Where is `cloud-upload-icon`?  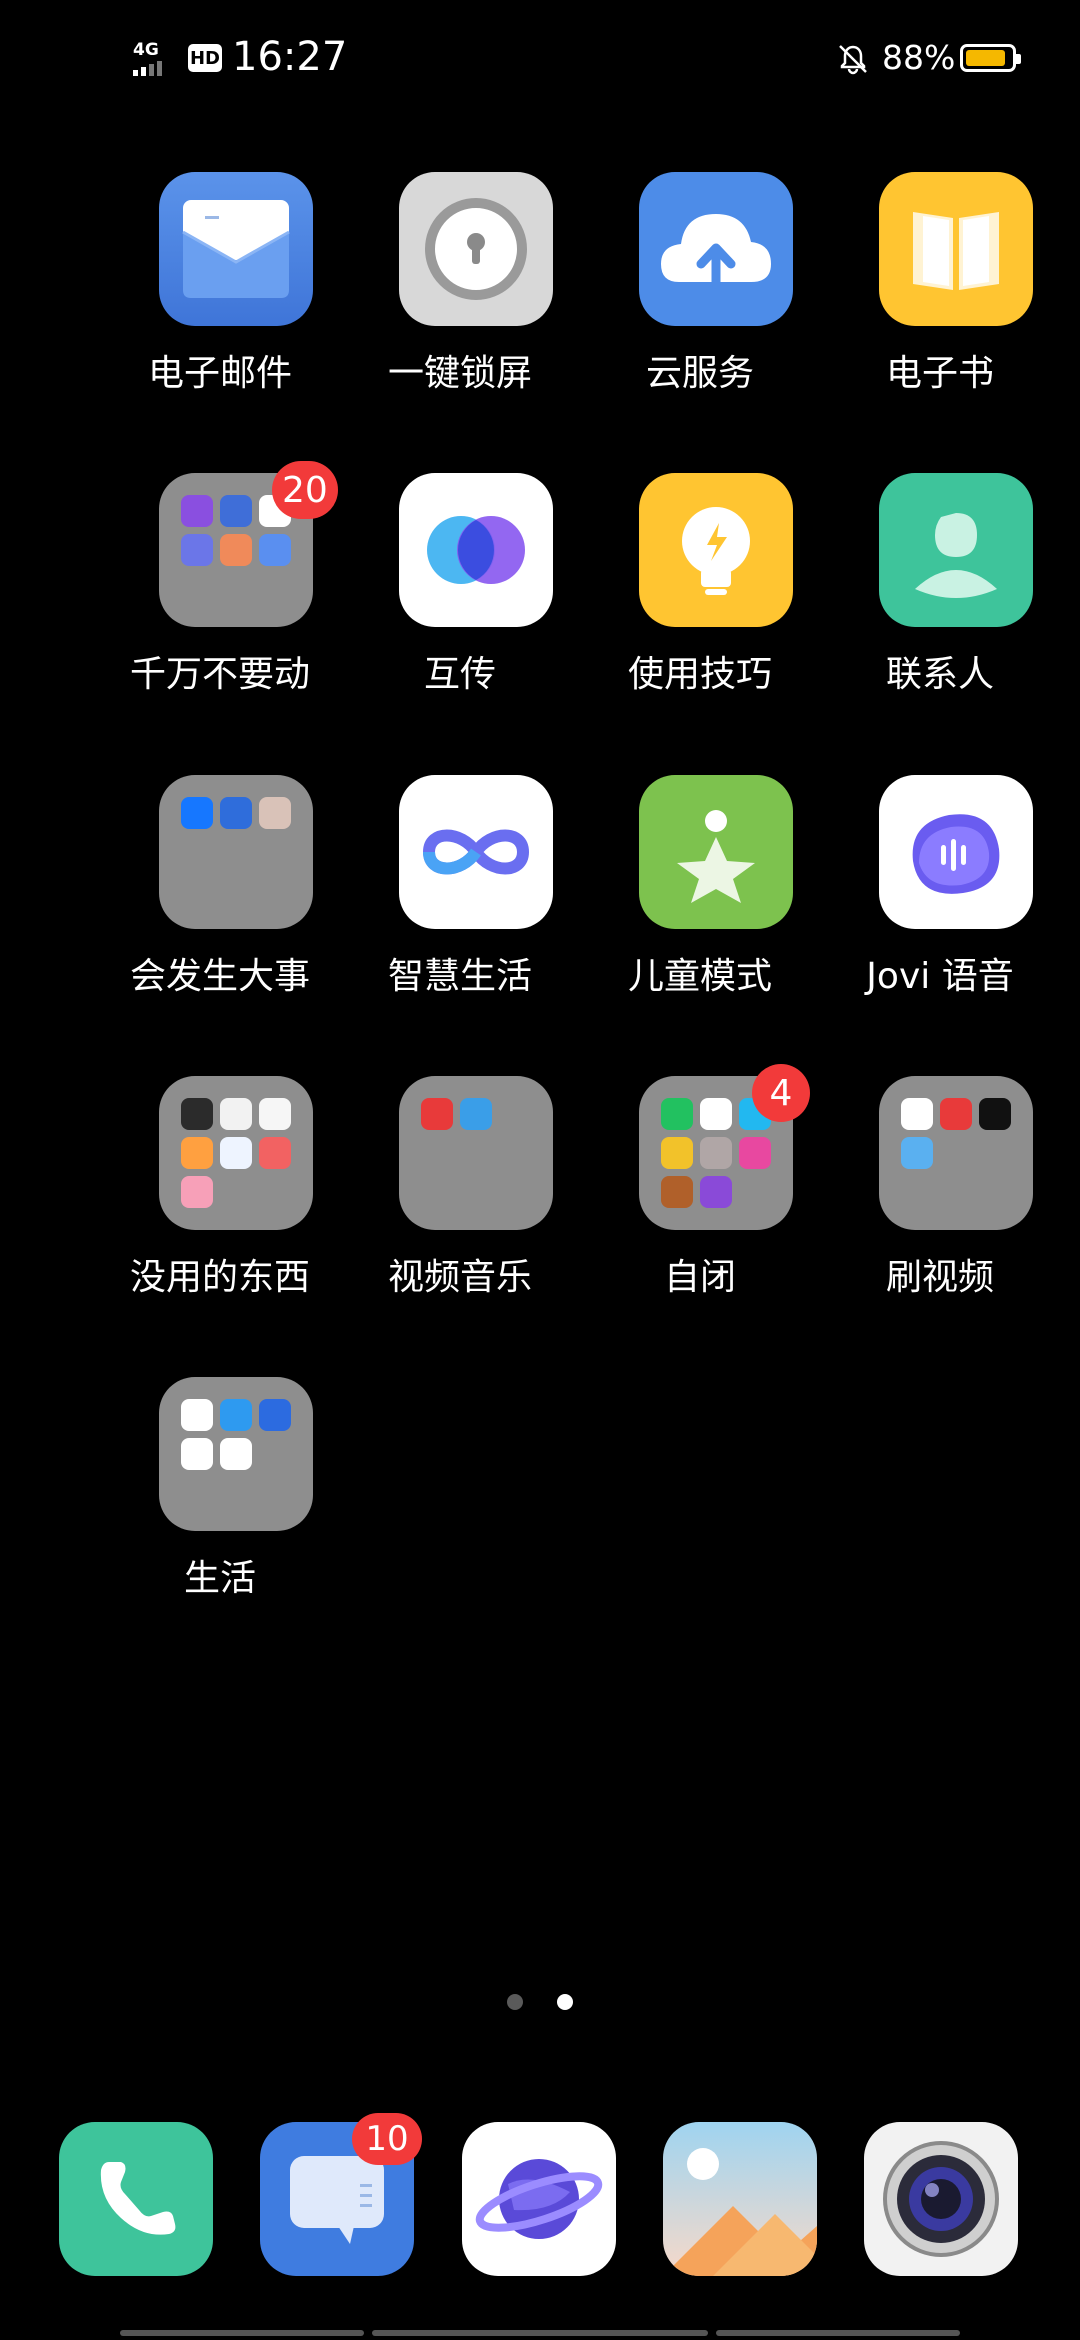
cloud-upload-icon is located at coordinates (716, 249).